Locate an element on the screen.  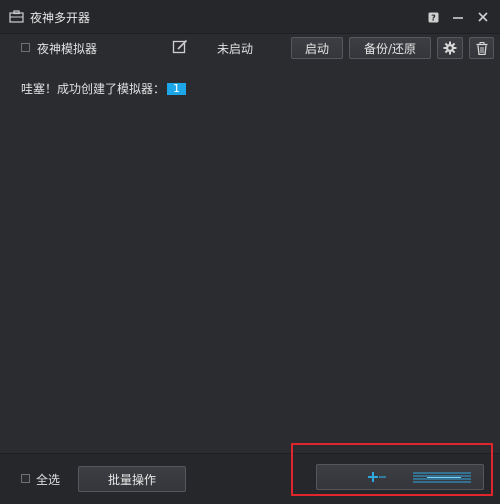
count-badge: 1 is located at coordinates (177, 89).